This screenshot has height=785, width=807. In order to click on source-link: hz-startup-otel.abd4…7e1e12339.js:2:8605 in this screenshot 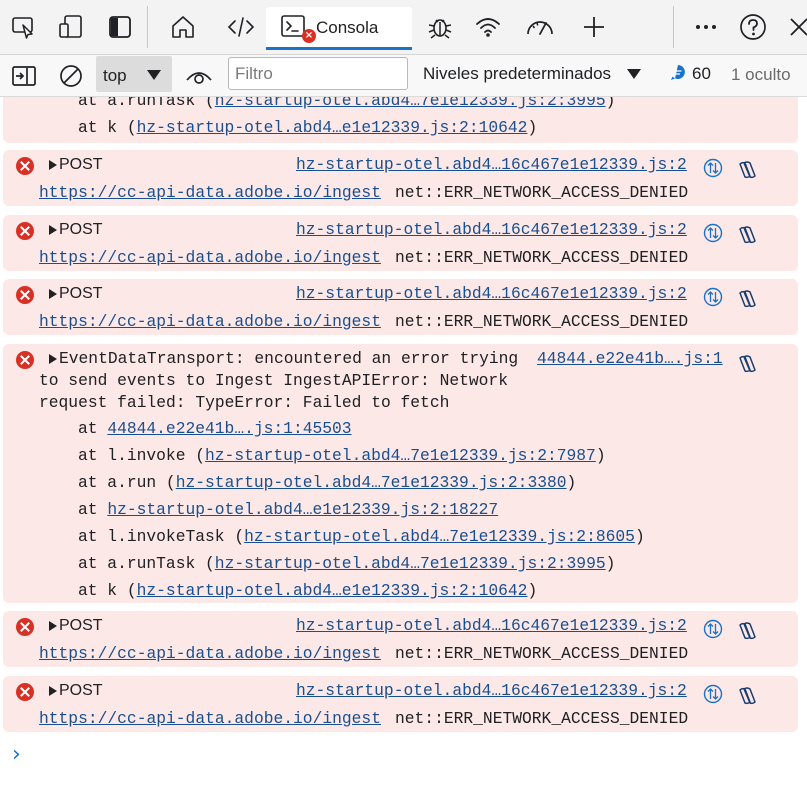, I will do `click(439, 536)`.